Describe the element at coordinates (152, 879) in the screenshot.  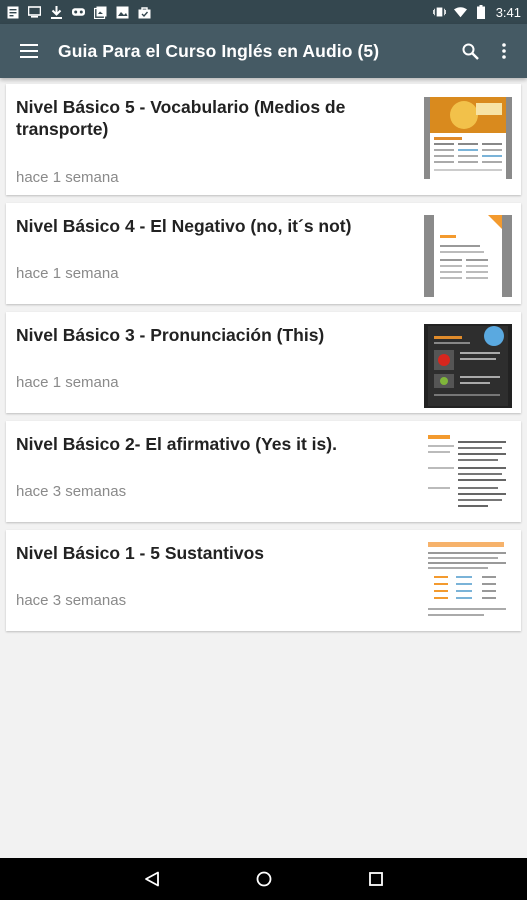
I see `back-icon` at that location.